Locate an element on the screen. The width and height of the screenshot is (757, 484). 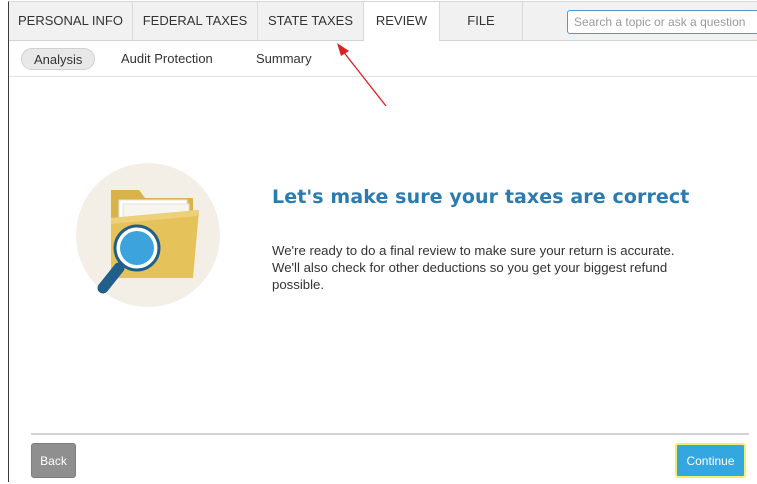
tab-review: REVIEW is located at coordinates (402, 21).